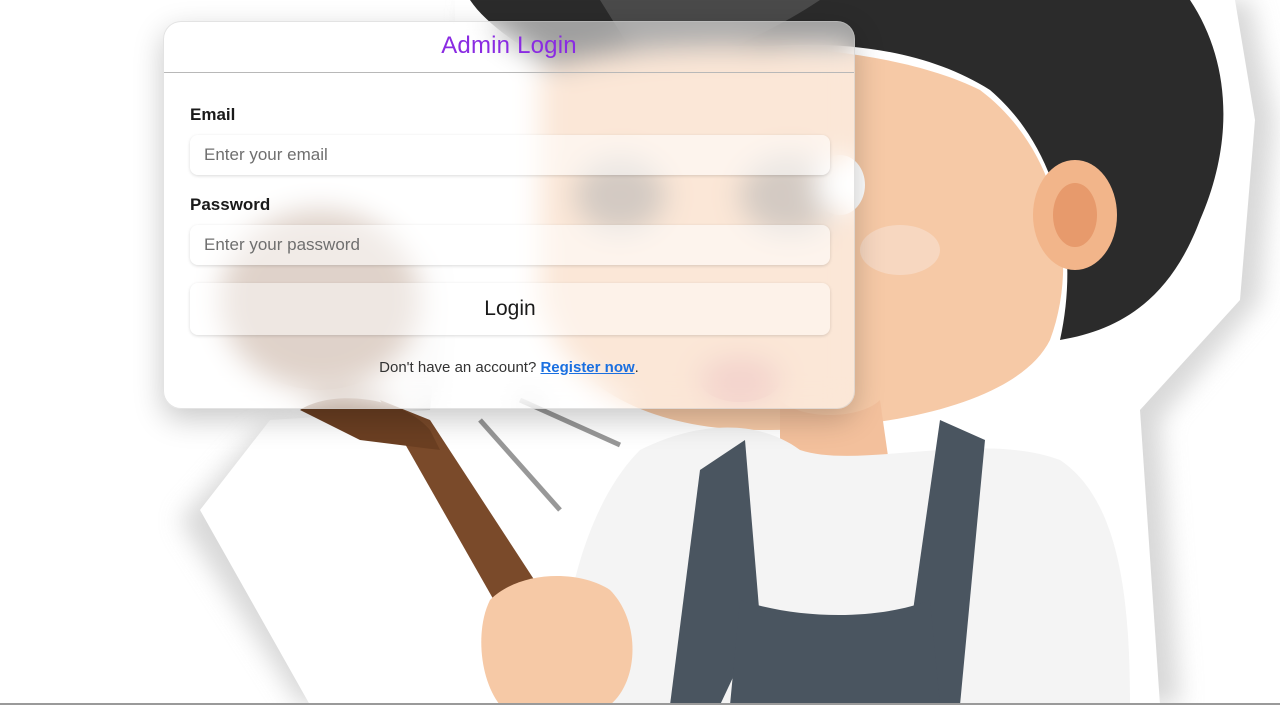  What do you see at coordinates (510, 155) in the screenshot?
I see `email-field` at bounding box center [510, 155].